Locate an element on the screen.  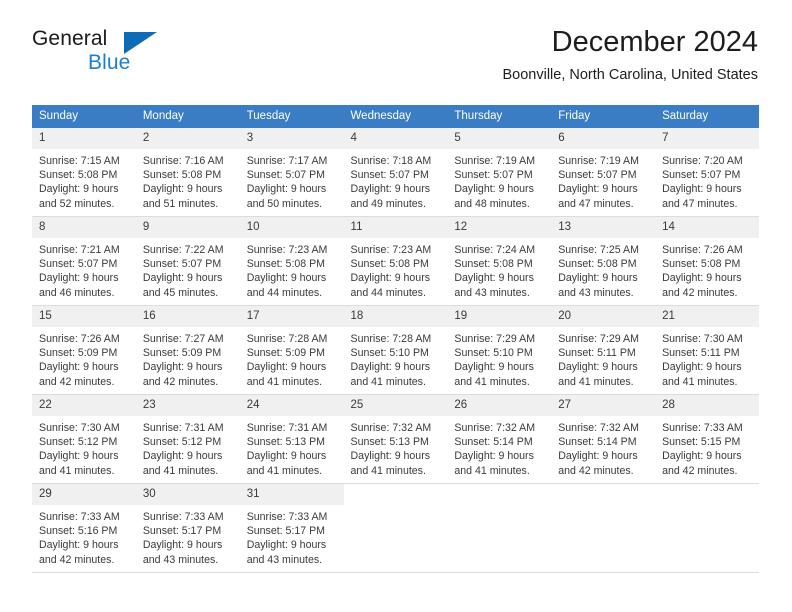
sunrise-text: Sunrise: 7:18 AM is located at coordinates (391, 161).